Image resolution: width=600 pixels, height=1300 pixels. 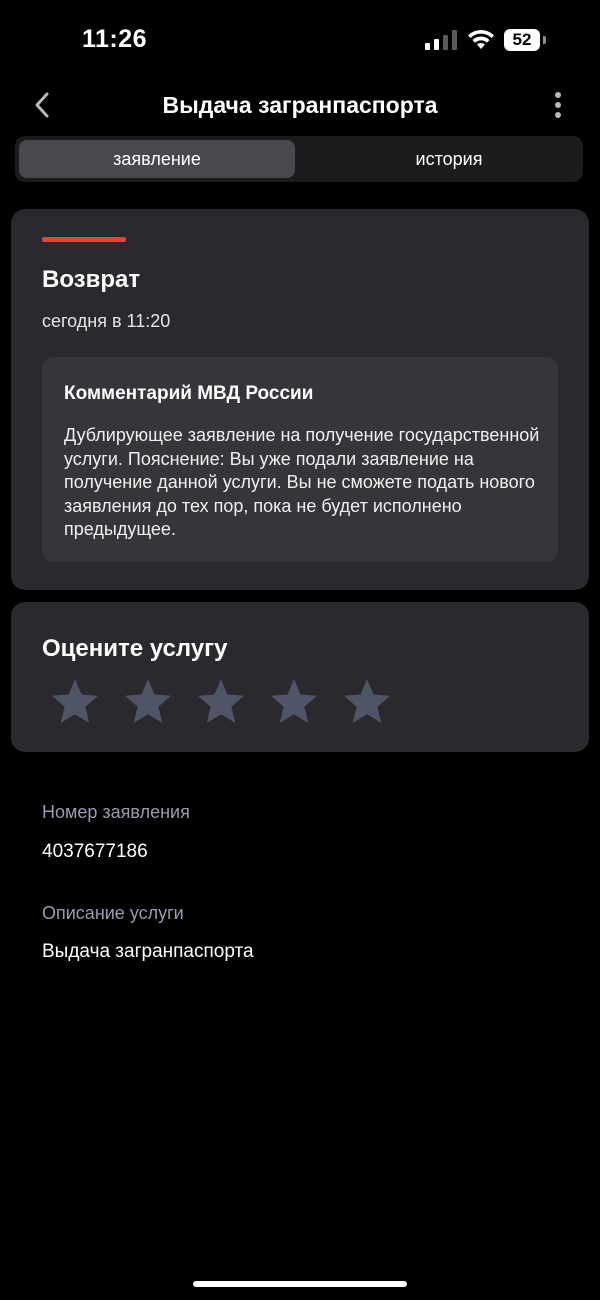 I want to click on rating-card: Оцените услугу, so click(x=300, y=677).